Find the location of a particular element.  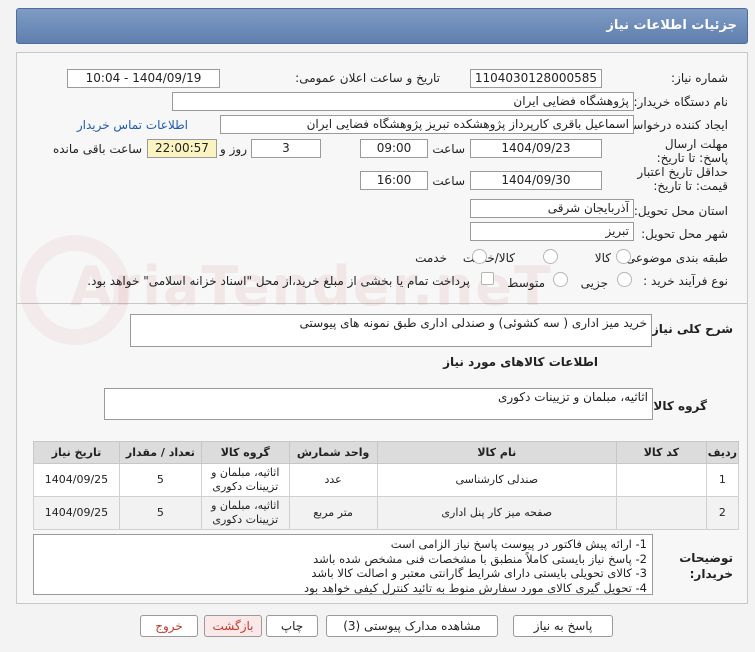

reply-time-field: 09:00 is located at coordinates (394, 148).